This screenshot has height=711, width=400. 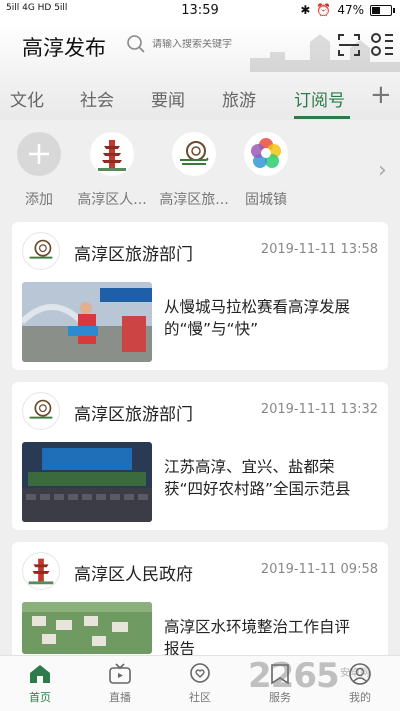 What do you see at coordinates (381, 95) in the screenshot?
I see `add-tab-icon: +` at bounding box center [381, 95].